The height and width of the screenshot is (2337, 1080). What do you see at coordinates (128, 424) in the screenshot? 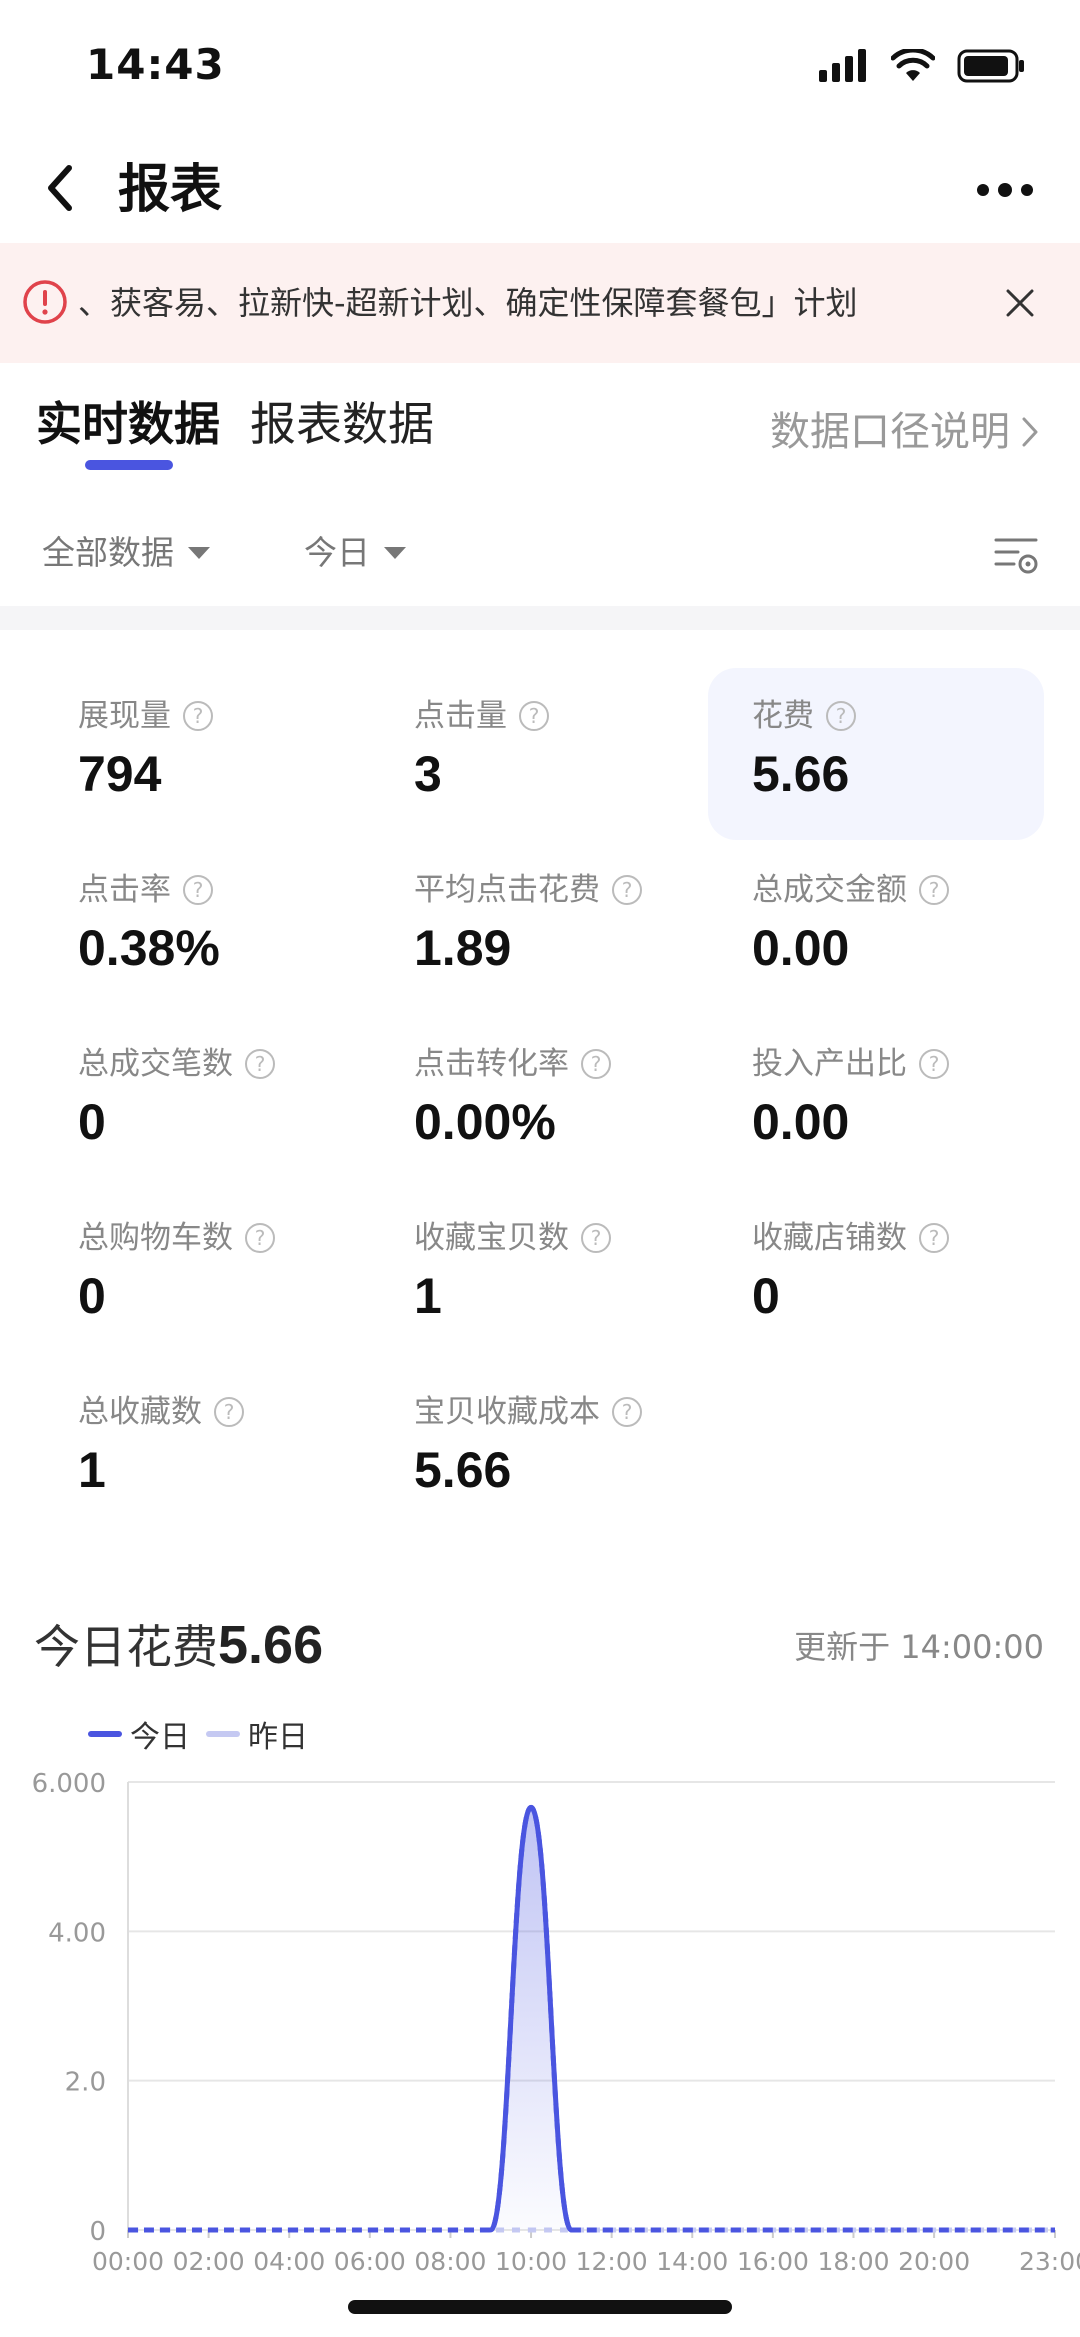
I see `tab-realtime-data: 实时数据` at bounding box center [128, 424].